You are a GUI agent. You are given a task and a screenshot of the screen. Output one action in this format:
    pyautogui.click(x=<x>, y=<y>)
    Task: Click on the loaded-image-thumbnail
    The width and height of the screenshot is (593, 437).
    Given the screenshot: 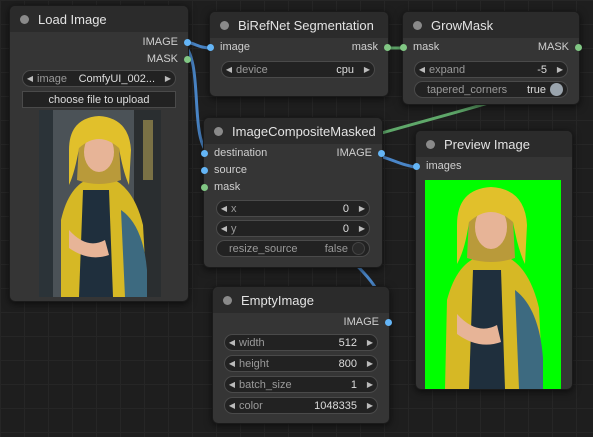 What is the action you would take?
    pyautogui.click(x=100, y=203)
    